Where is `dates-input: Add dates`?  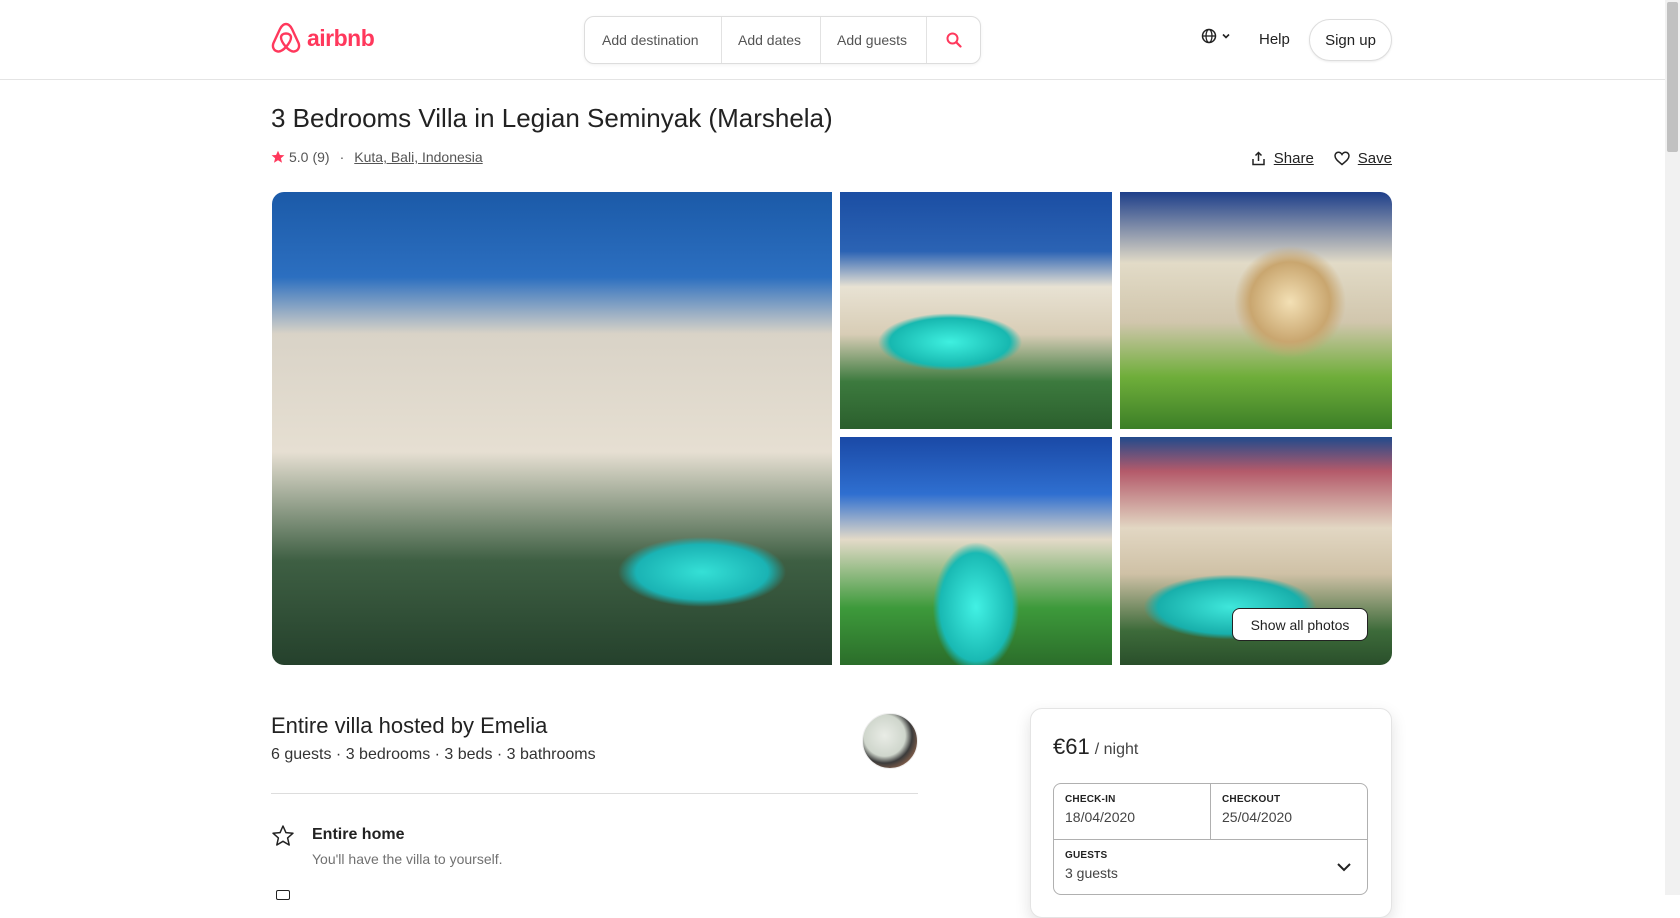 dates-input: Add dates is located at coordinates (771, 40).